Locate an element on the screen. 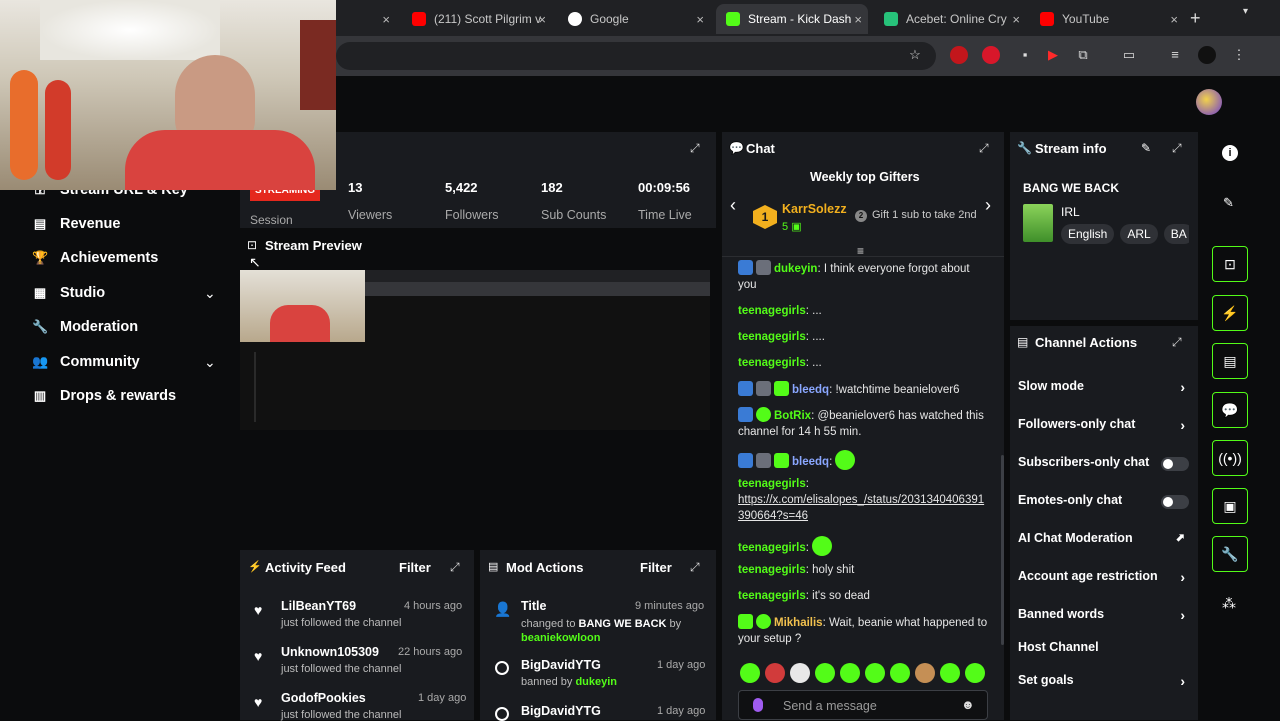 This screenshot has height=721, width=1280. screenshot-quick-action: ⊡ is located at coordinates (1230, 264).